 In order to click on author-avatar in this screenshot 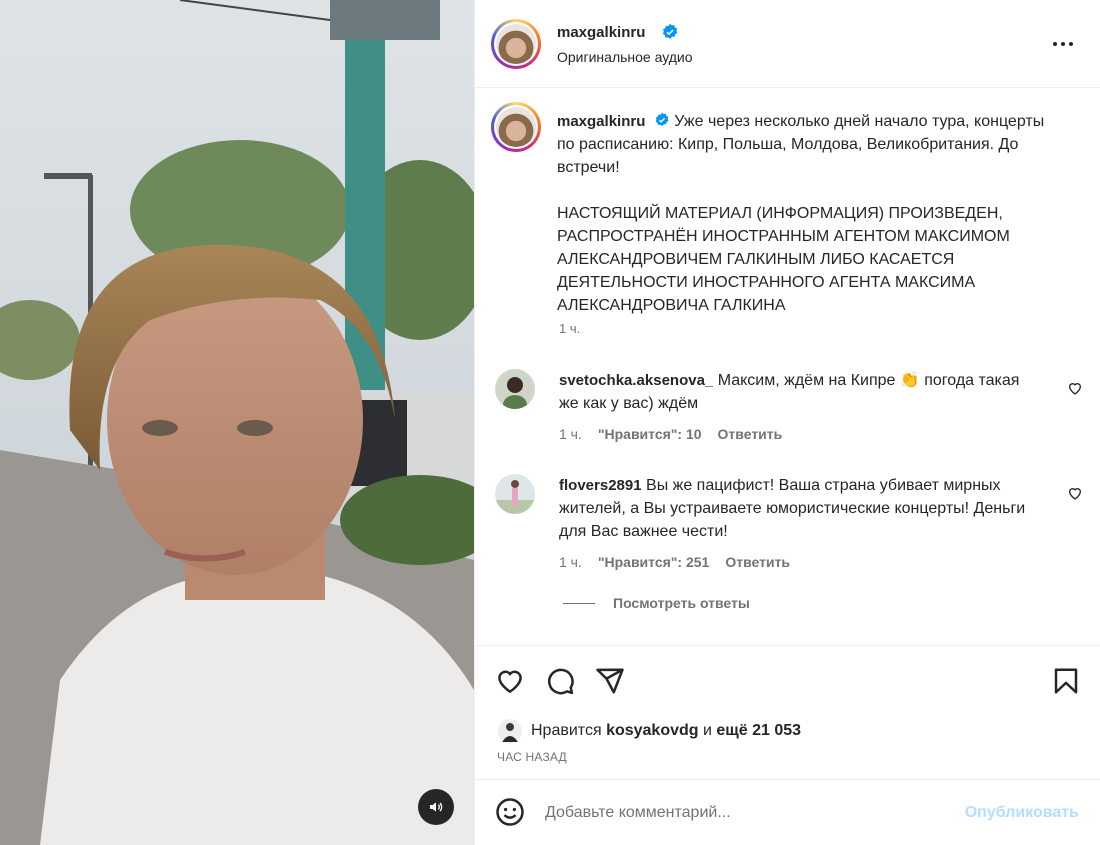, I will do `click(516, 44)`.